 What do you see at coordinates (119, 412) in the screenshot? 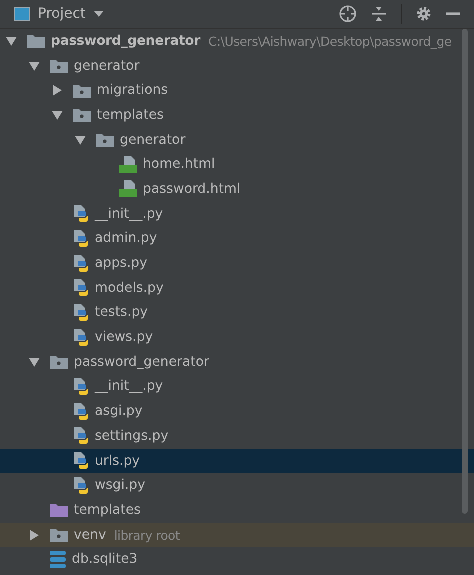
I see `item-name: asgi.py` at bounding box center [119, 412].